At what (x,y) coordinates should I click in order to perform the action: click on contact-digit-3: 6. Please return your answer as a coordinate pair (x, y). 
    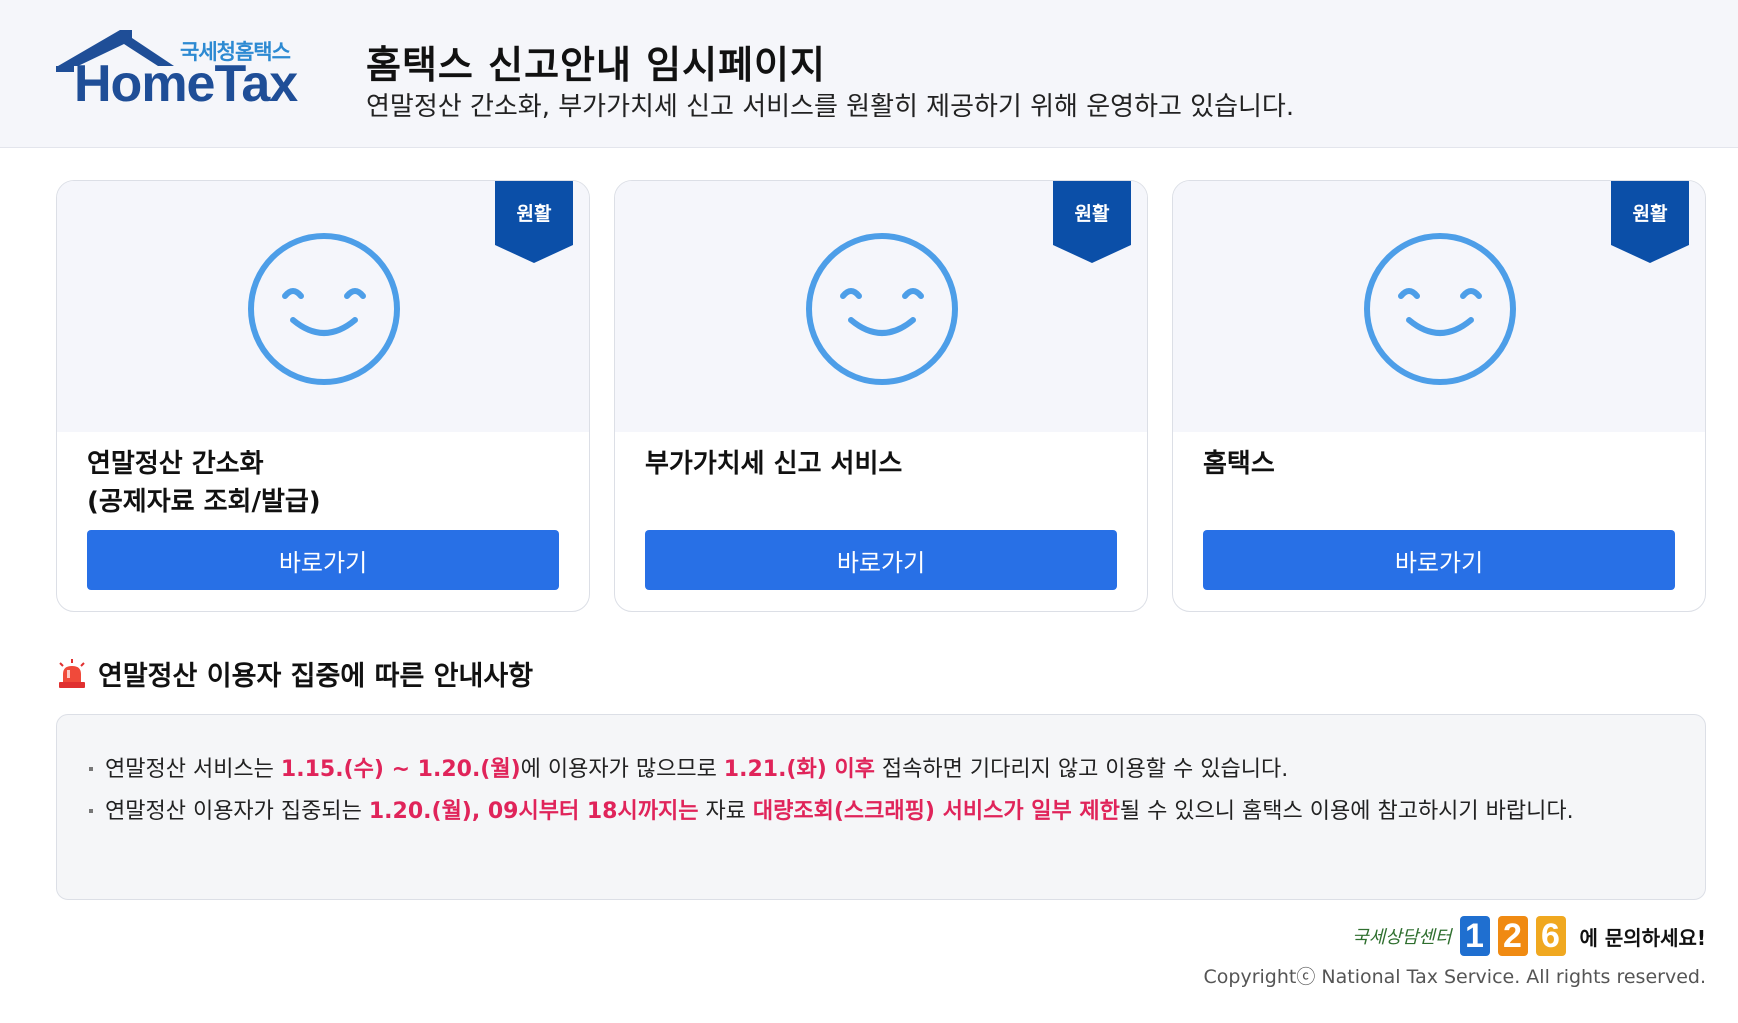
    Looking at the image, I should click on (1550, 936).